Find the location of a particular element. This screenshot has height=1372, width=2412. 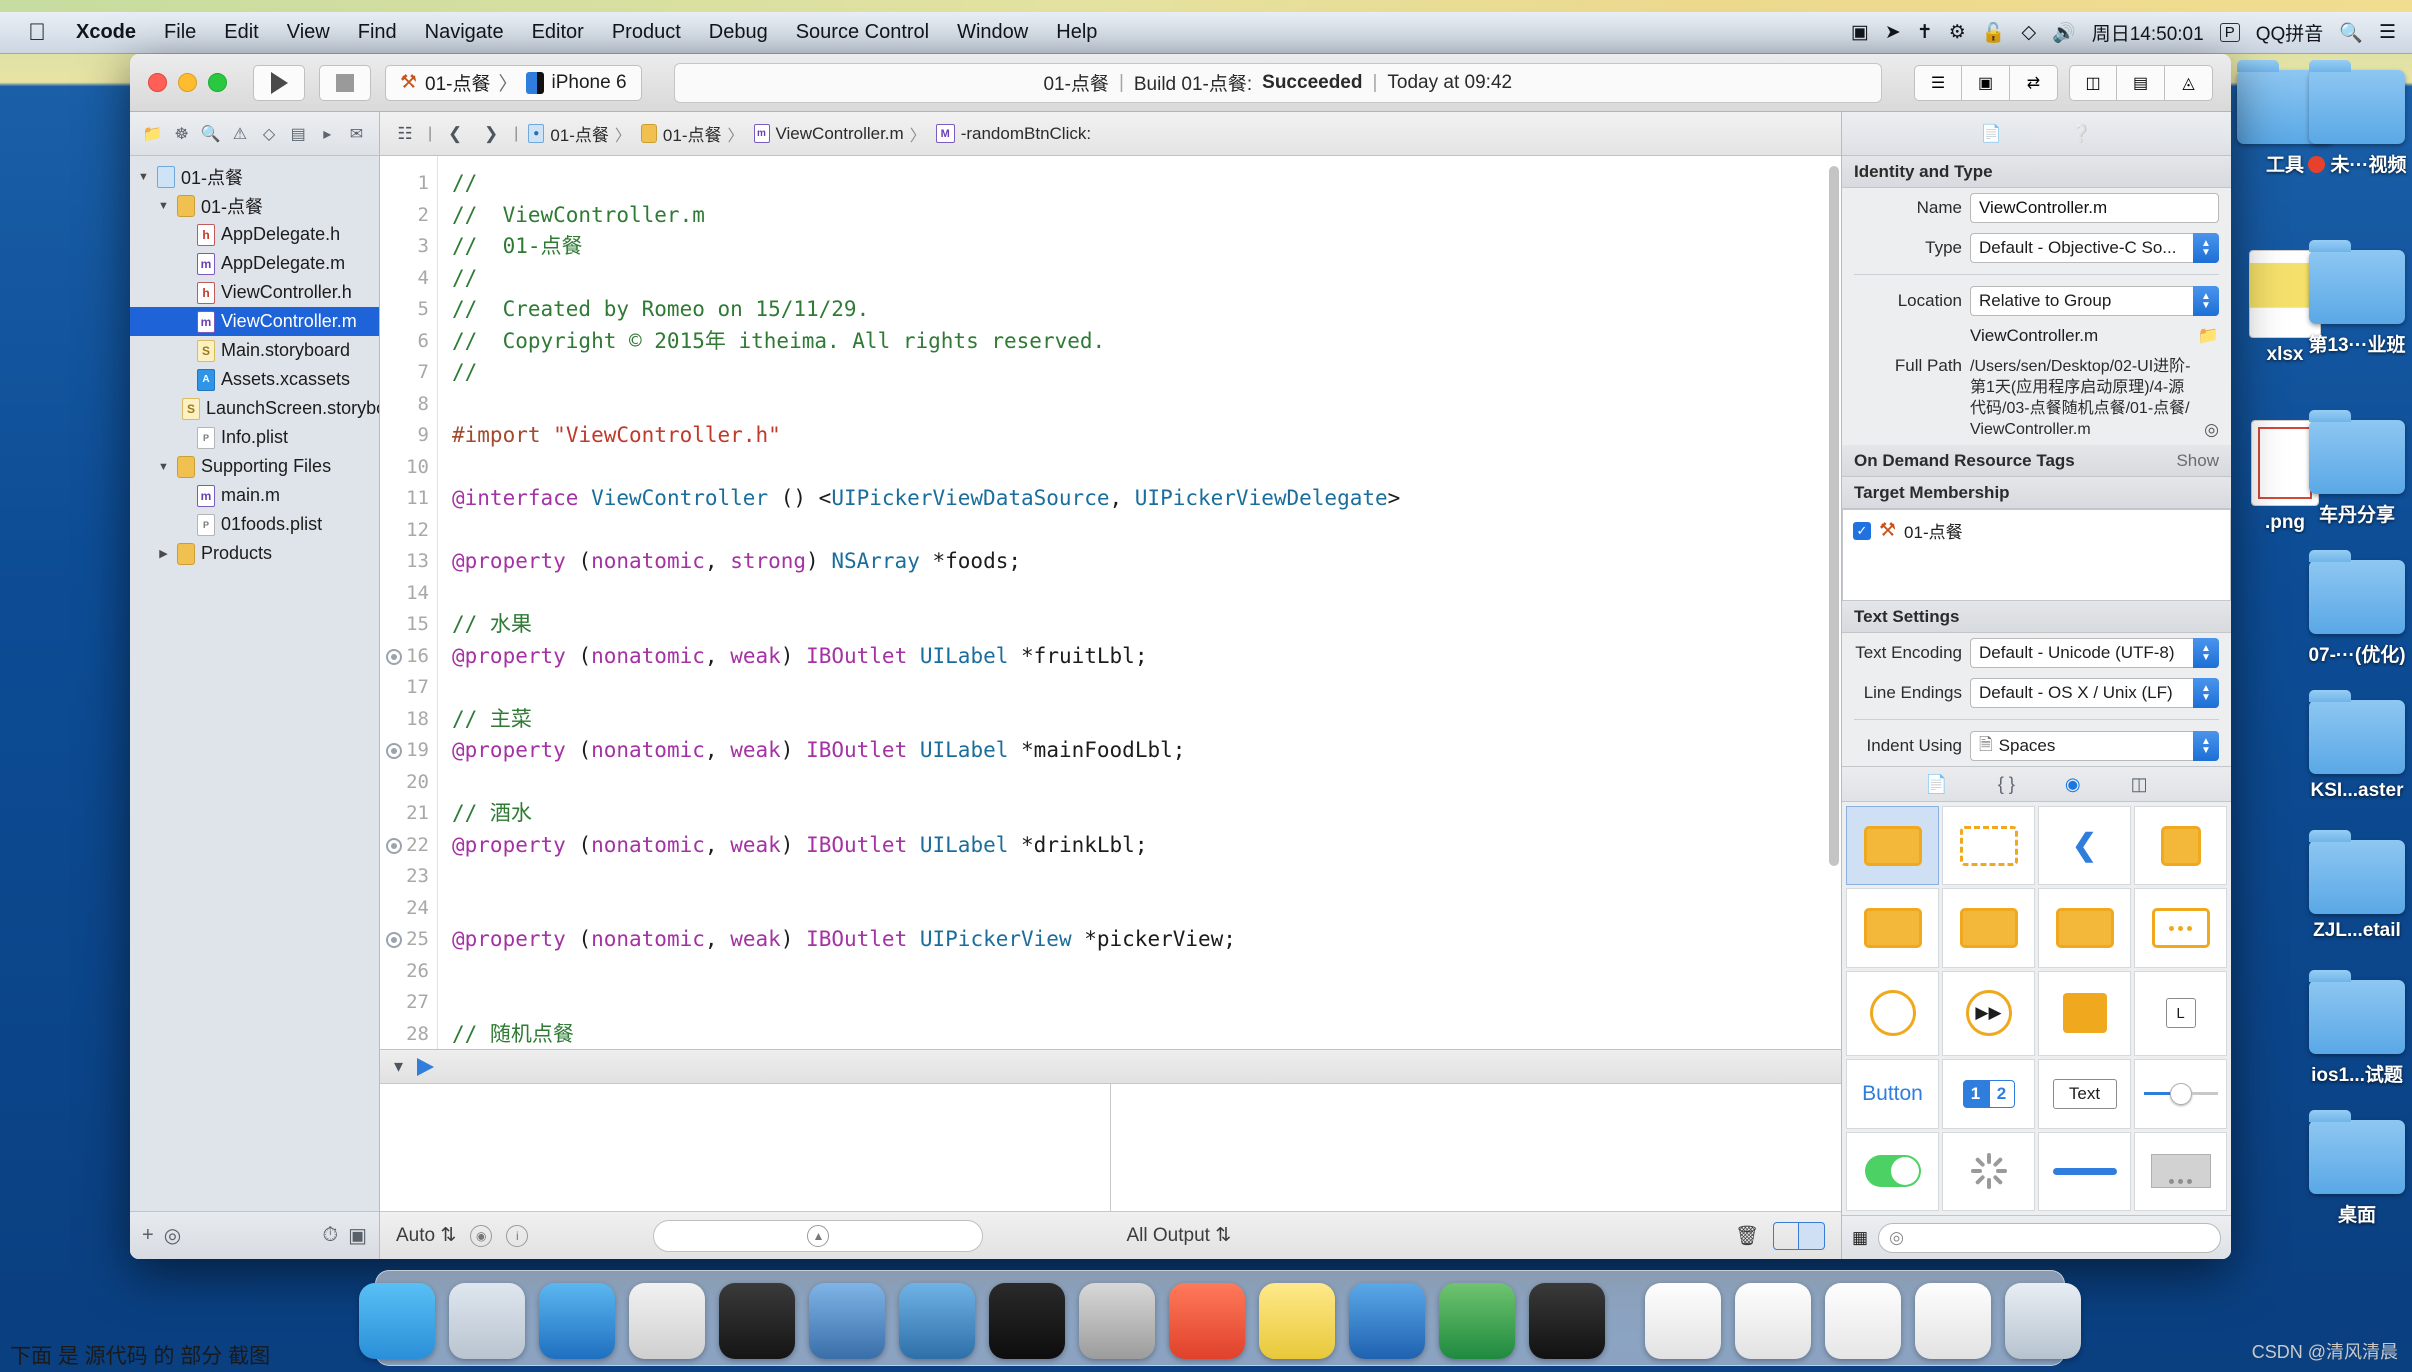

library-item-view-object is located at coordinates (1892, 846).